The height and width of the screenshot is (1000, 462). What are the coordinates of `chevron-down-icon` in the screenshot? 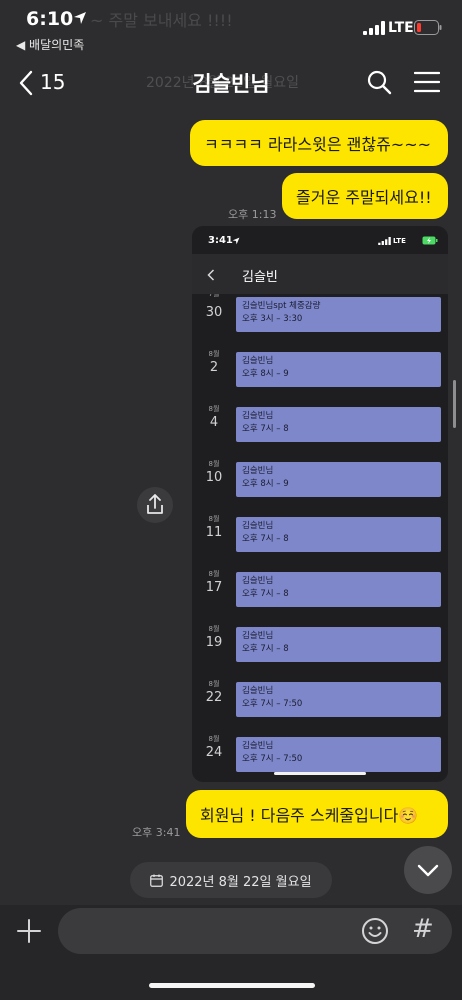 It's located at (428, 870).